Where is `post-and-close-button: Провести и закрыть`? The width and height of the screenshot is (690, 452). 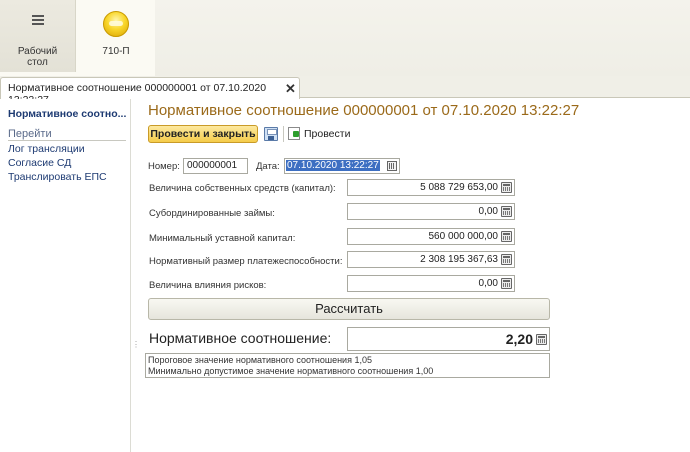 post-and-close-button: Провести и закрыть is located at coordinates (203, 134).